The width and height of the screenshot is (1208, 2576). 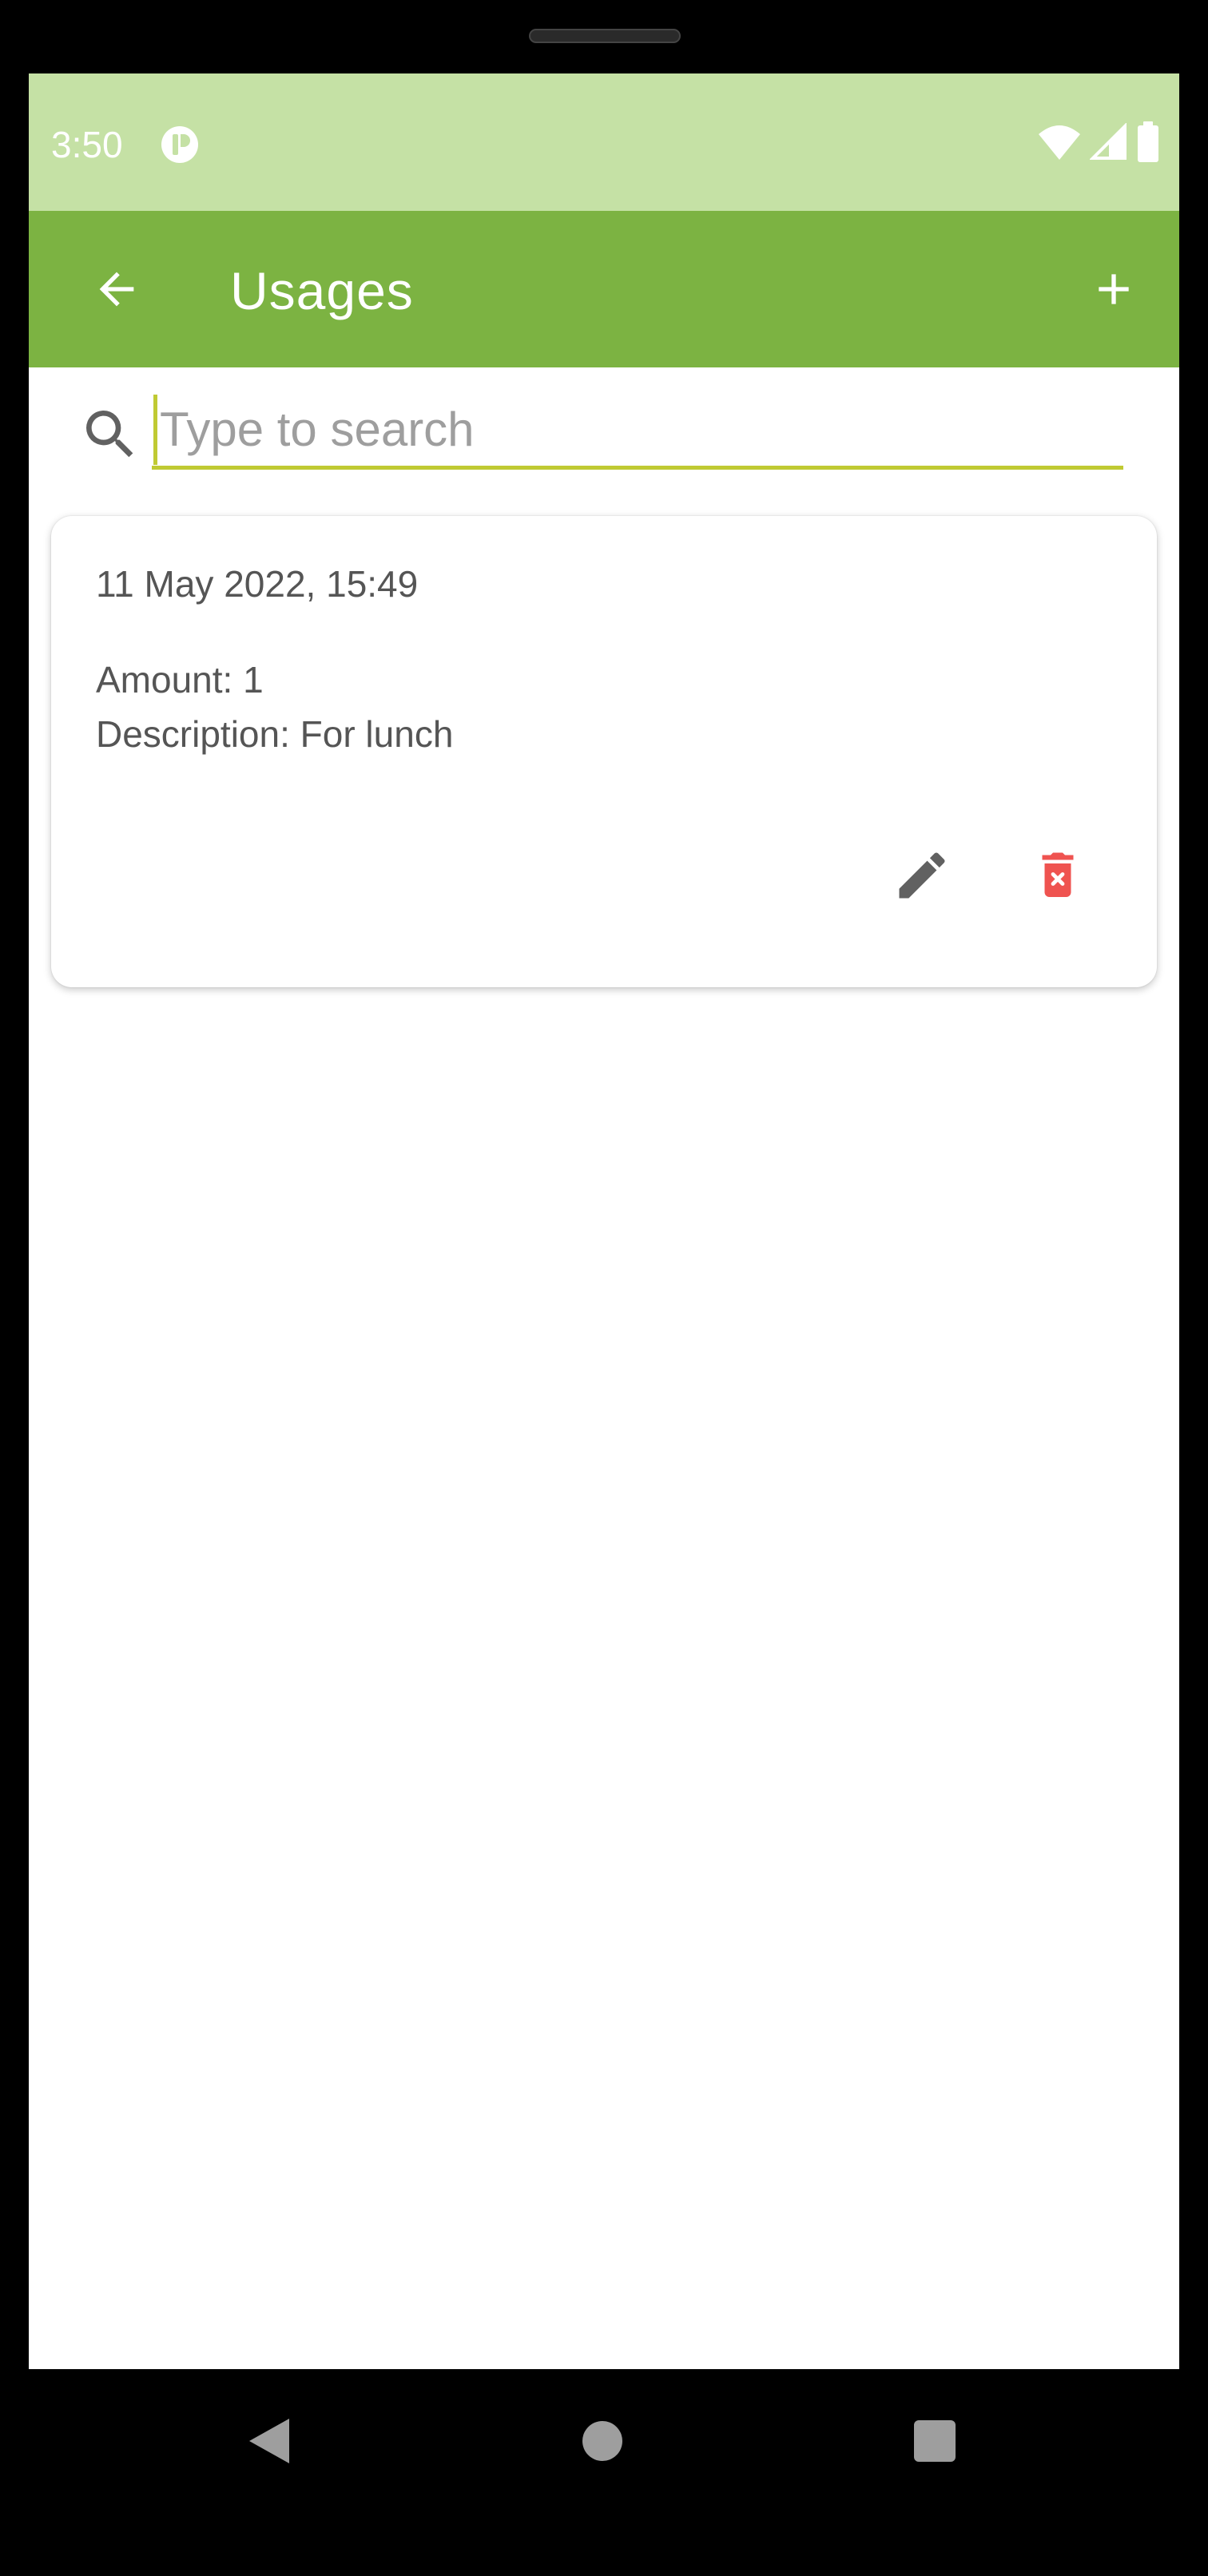 What do you see at coordinates (604, 142) in the screenshot?
I see `status-bar: 3:50` at bounding box center [604, 142].